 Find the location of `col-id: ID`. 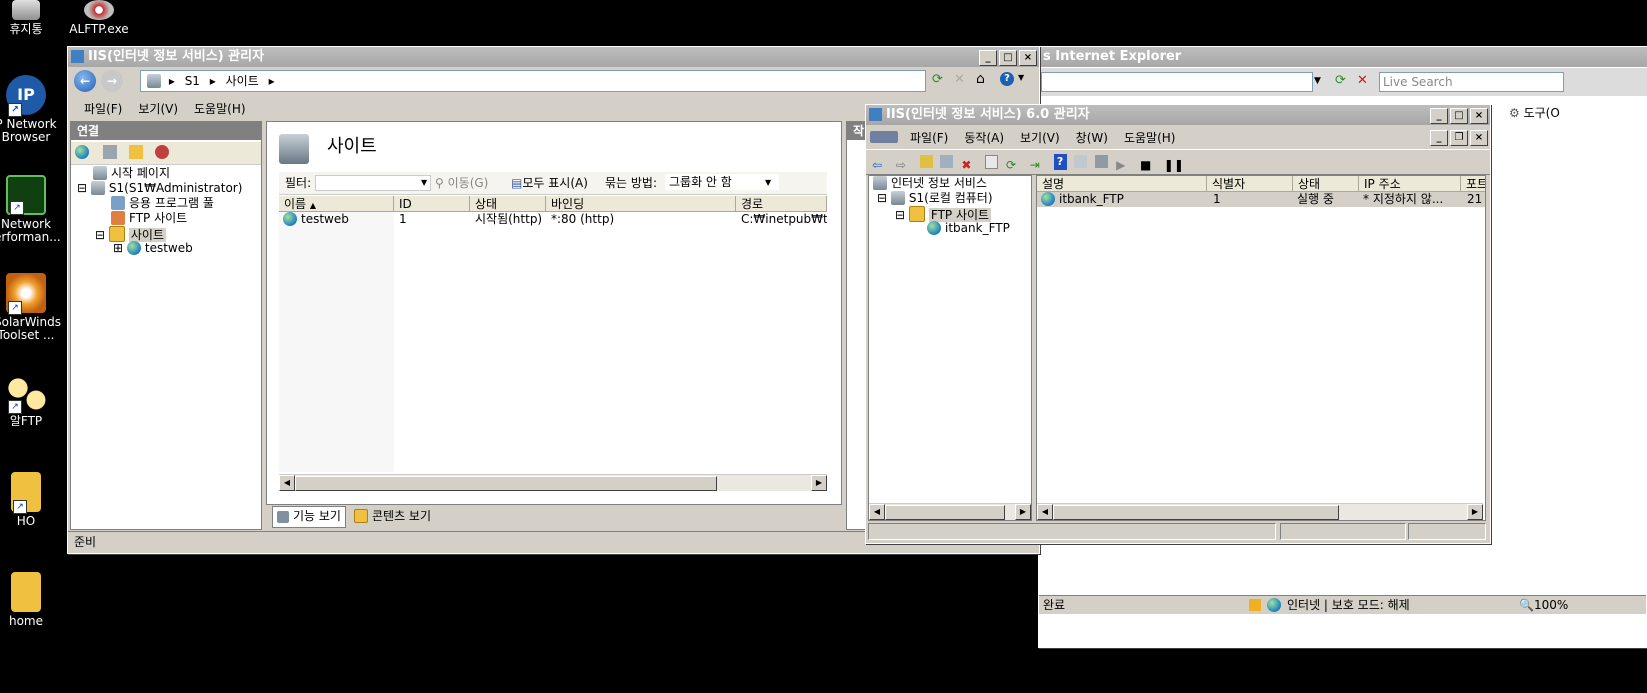

col-id: ID is located at coordinates (432, 204).